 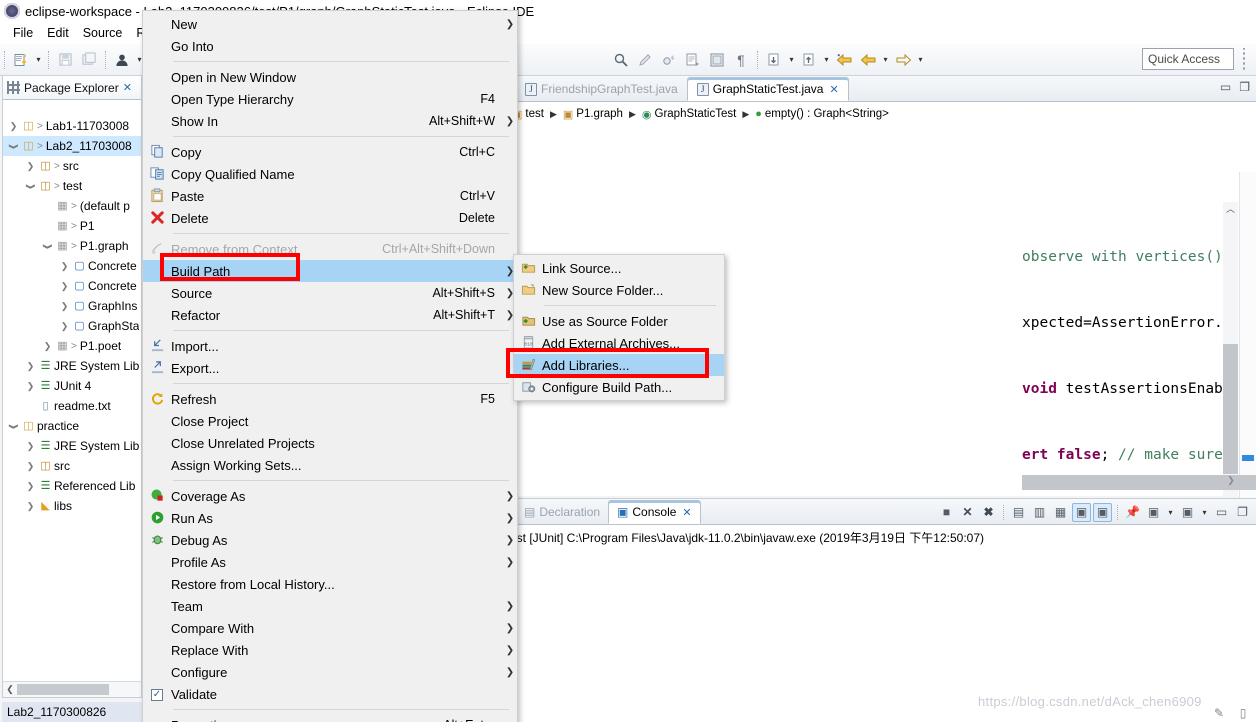 I want to click on tree-item-p1: ▦ > P1, so click(x=72, y=226).